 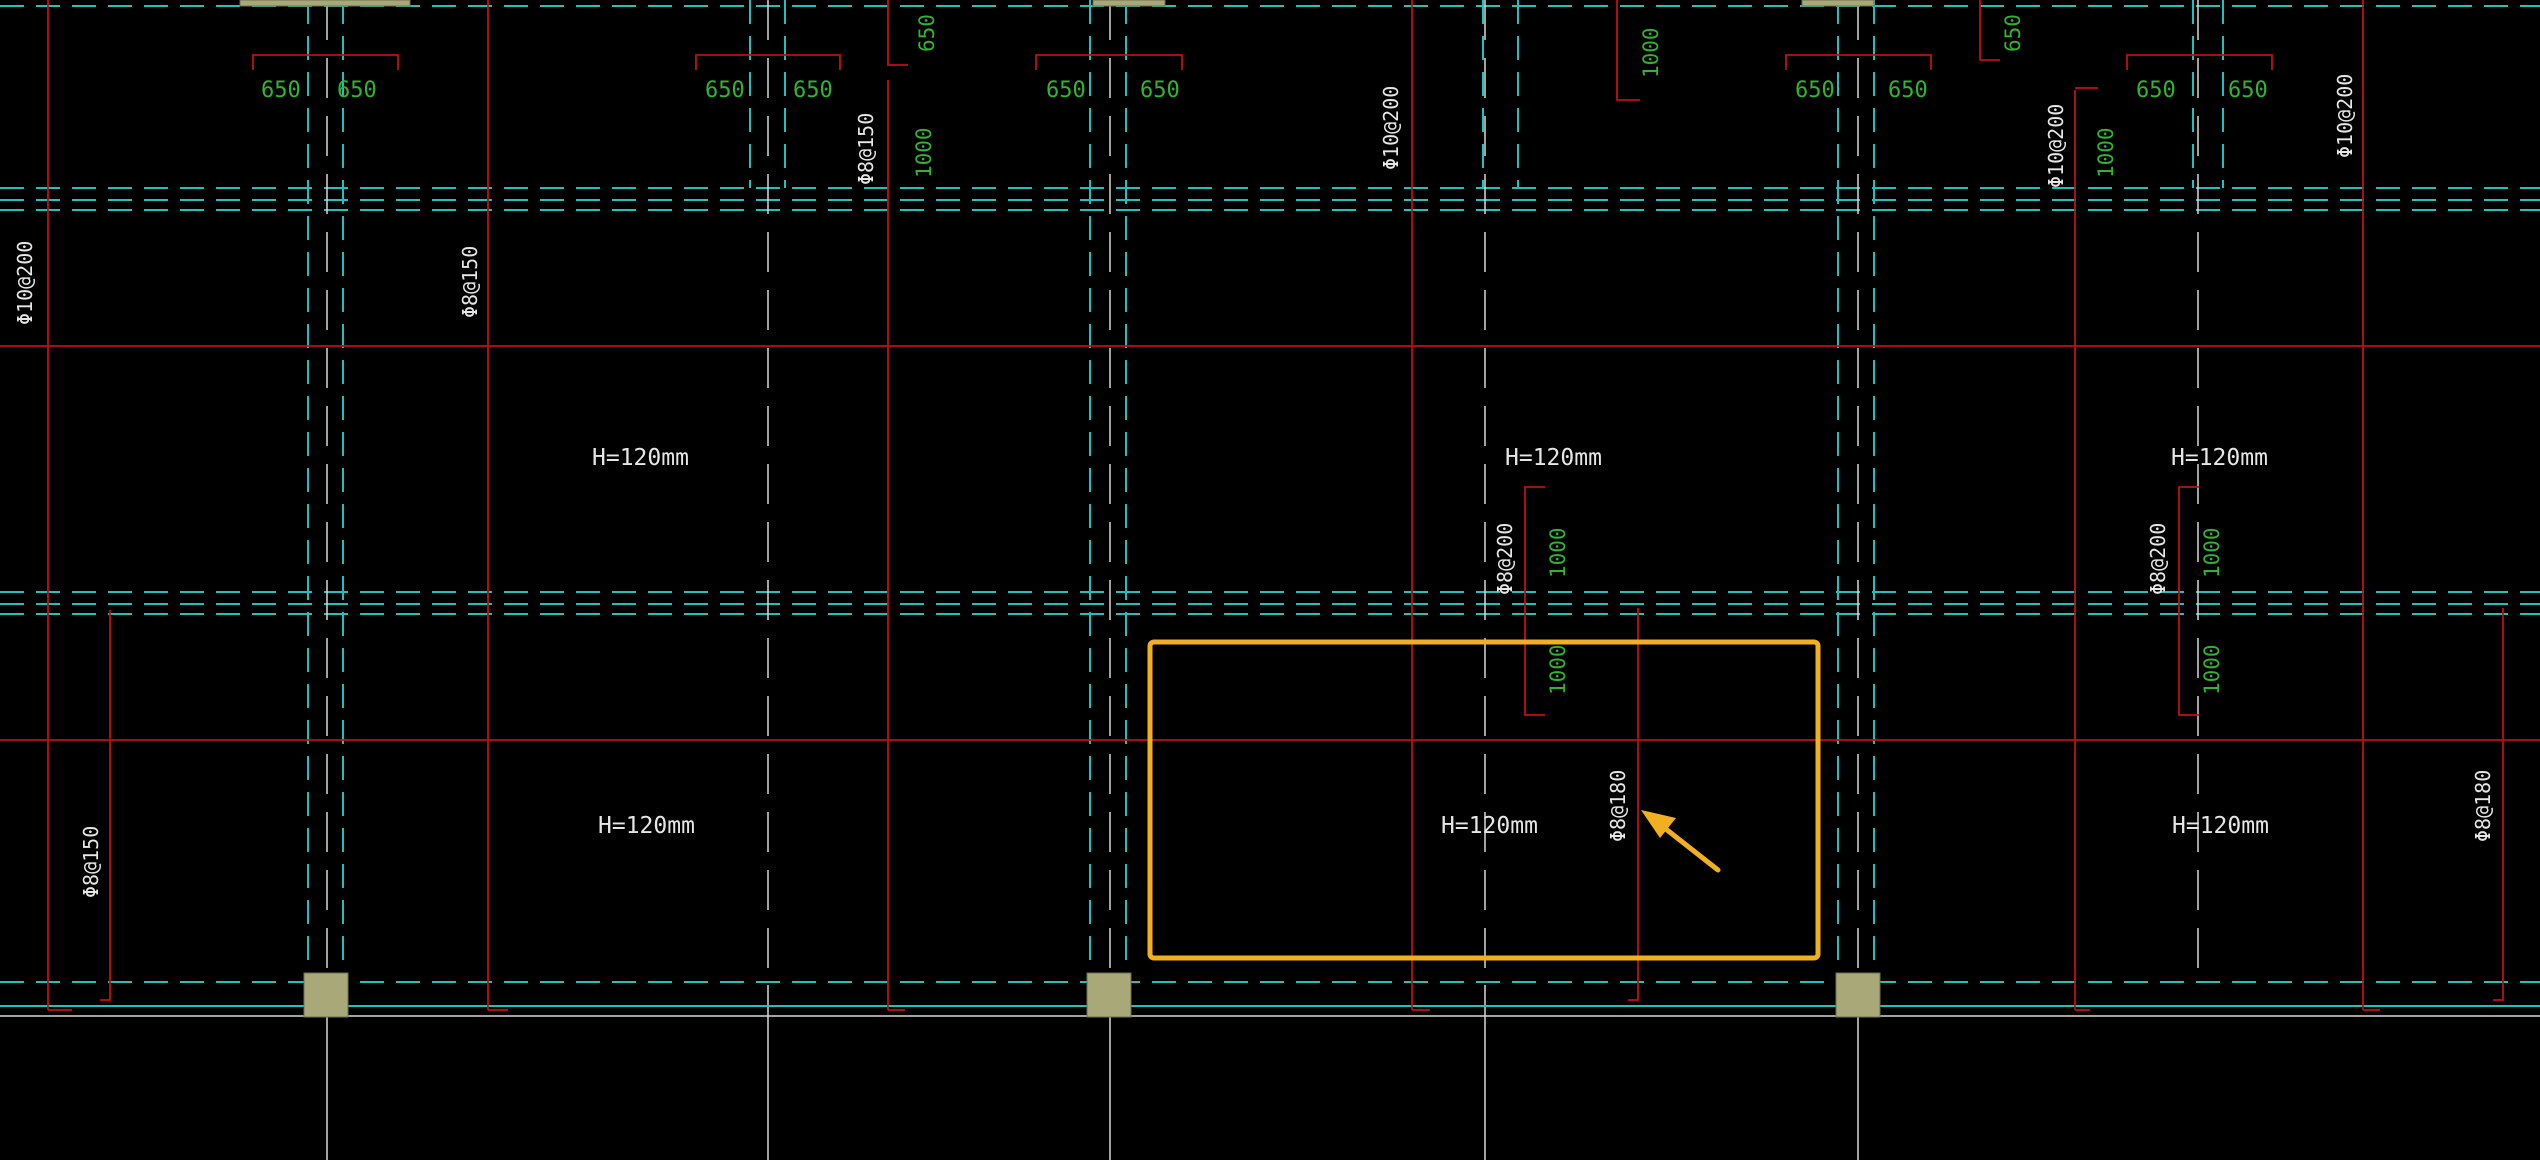 I want to click on rebar-label-5: Φ10@200, so click(x=2056, y=146).